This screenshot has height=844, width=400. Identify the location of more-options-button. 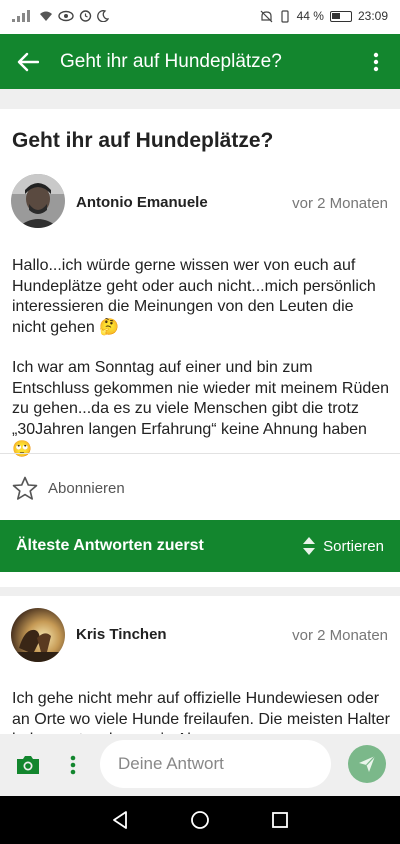
(376, 61).